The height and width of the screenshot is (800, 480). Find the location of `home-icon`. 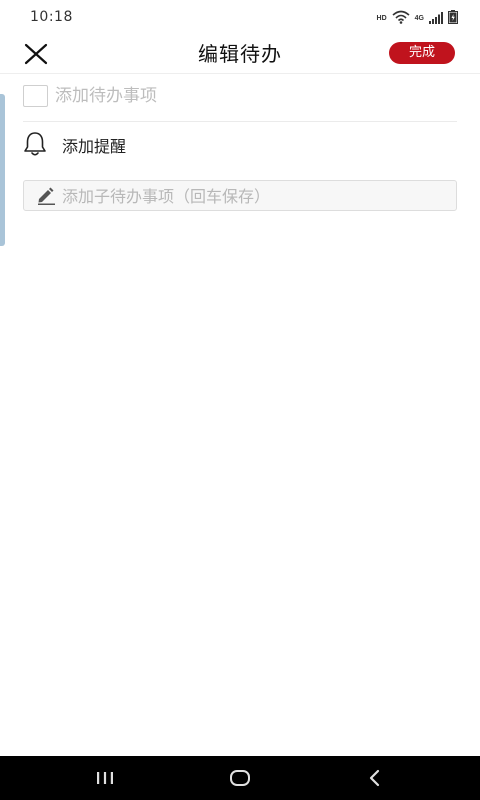

home-icon is located at coordinates (240, 778).